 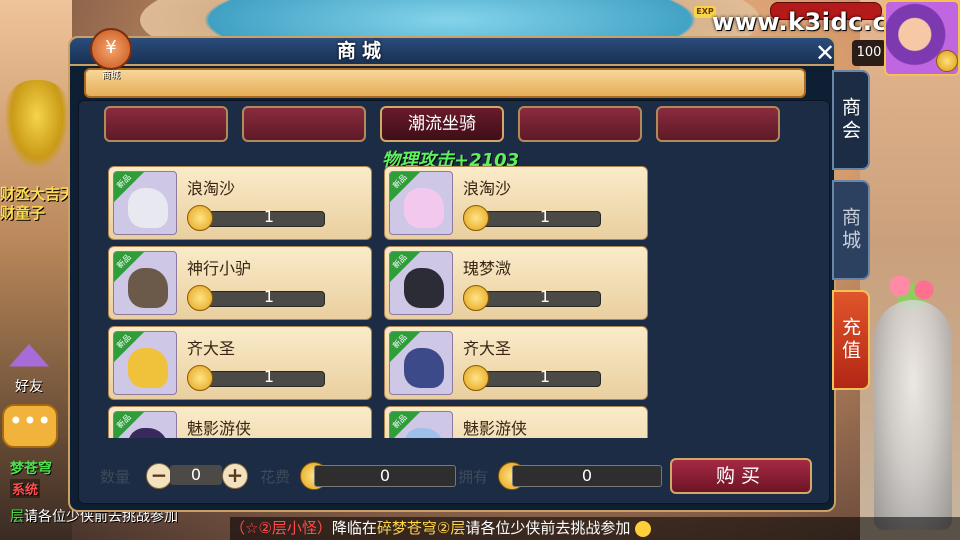 I want to click on statue-decoration, so click(x=913, y=415).